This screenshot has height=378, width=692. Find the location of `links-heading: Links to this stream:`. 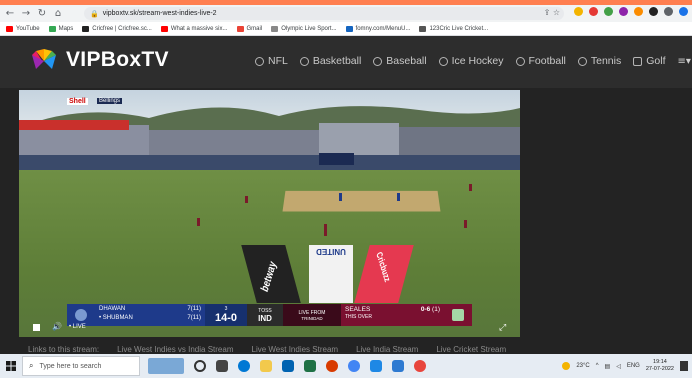

links-heading: Links to this stream: is located at coordinates (64, 349).